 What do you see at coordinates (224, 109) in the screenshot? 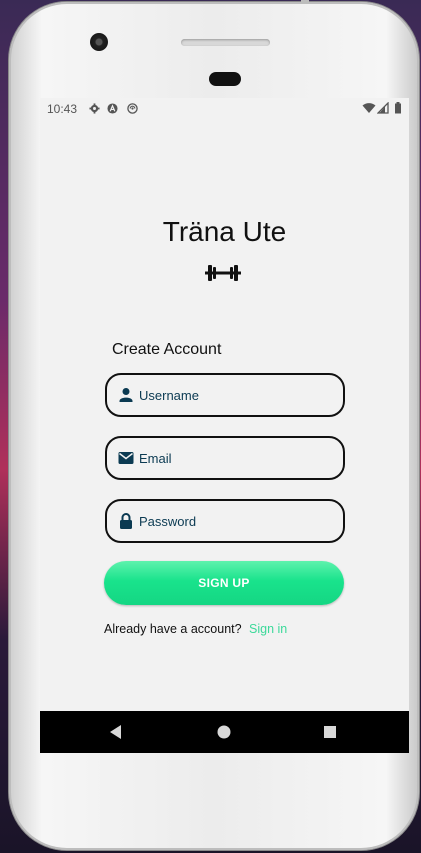
I see `status-bar: 10:43` at bounding box center [224, 109].